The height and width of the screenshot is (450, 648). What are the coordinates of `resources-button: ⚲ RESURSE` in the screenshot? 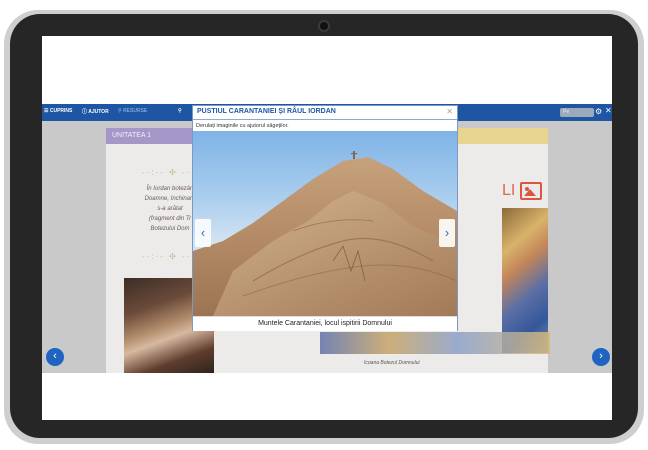 It's located at (132, 111).